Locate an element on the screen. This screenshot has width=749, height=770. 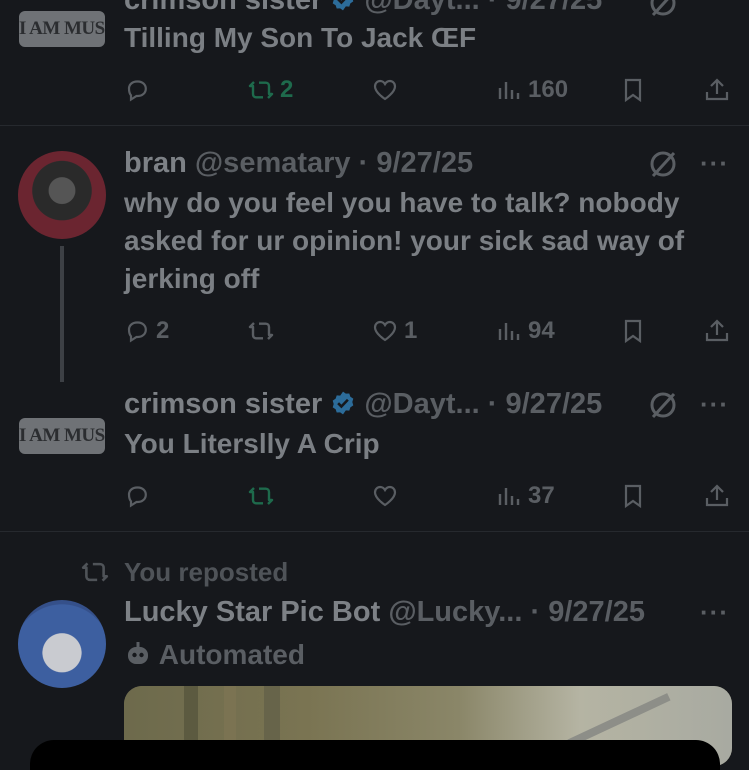
reply-button: 2 is located at coordinates (146, 331).